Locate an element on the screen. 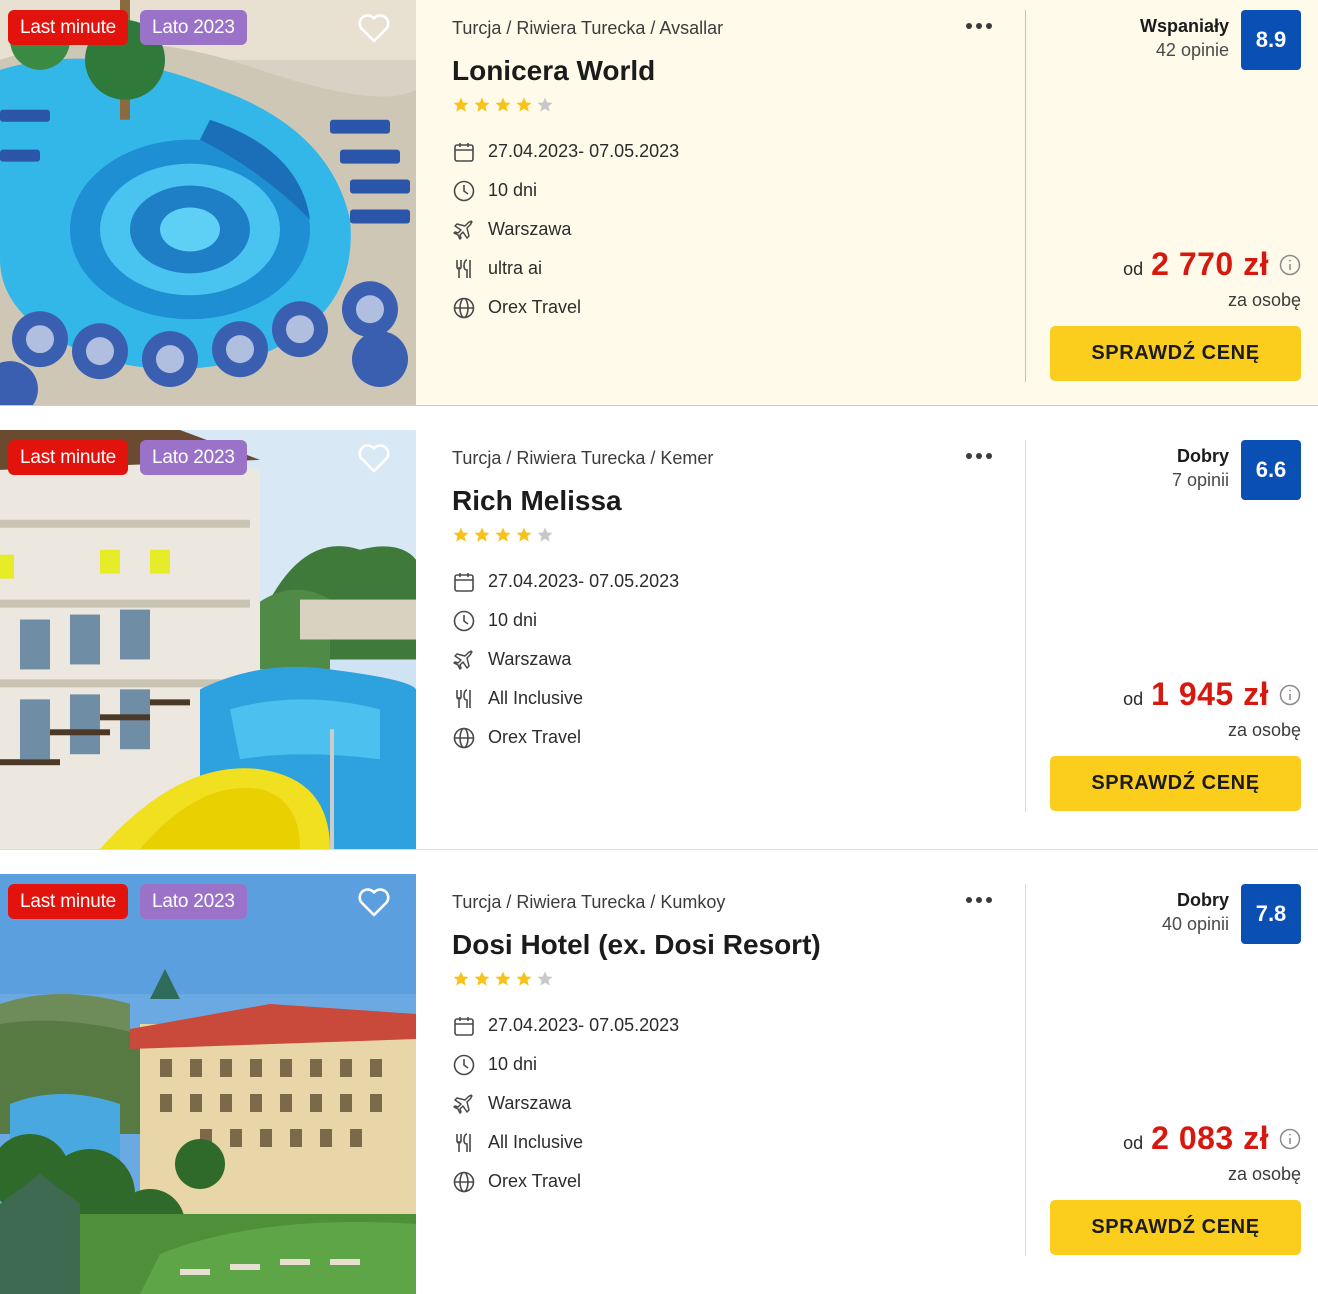 The width and height of the screenshot is (1318, 1294). board-value: All Inclusive is located at coordinates (536, 698).